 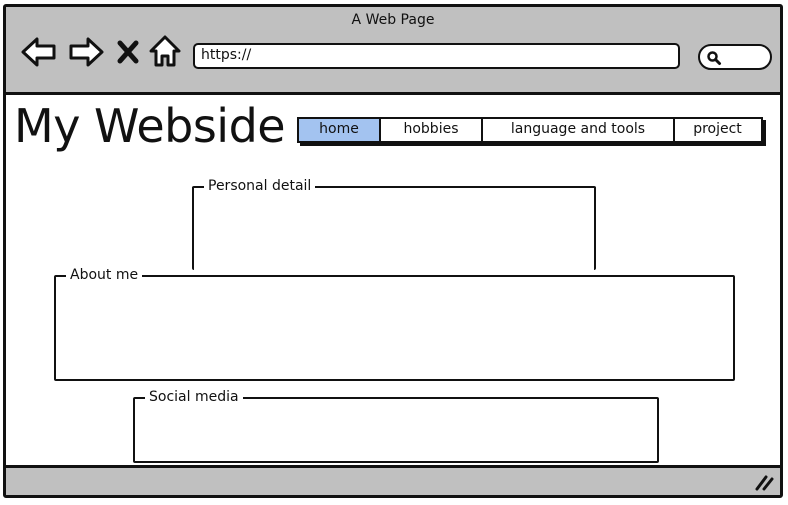 I want to click on home-icon, so click(x=165, y=51).